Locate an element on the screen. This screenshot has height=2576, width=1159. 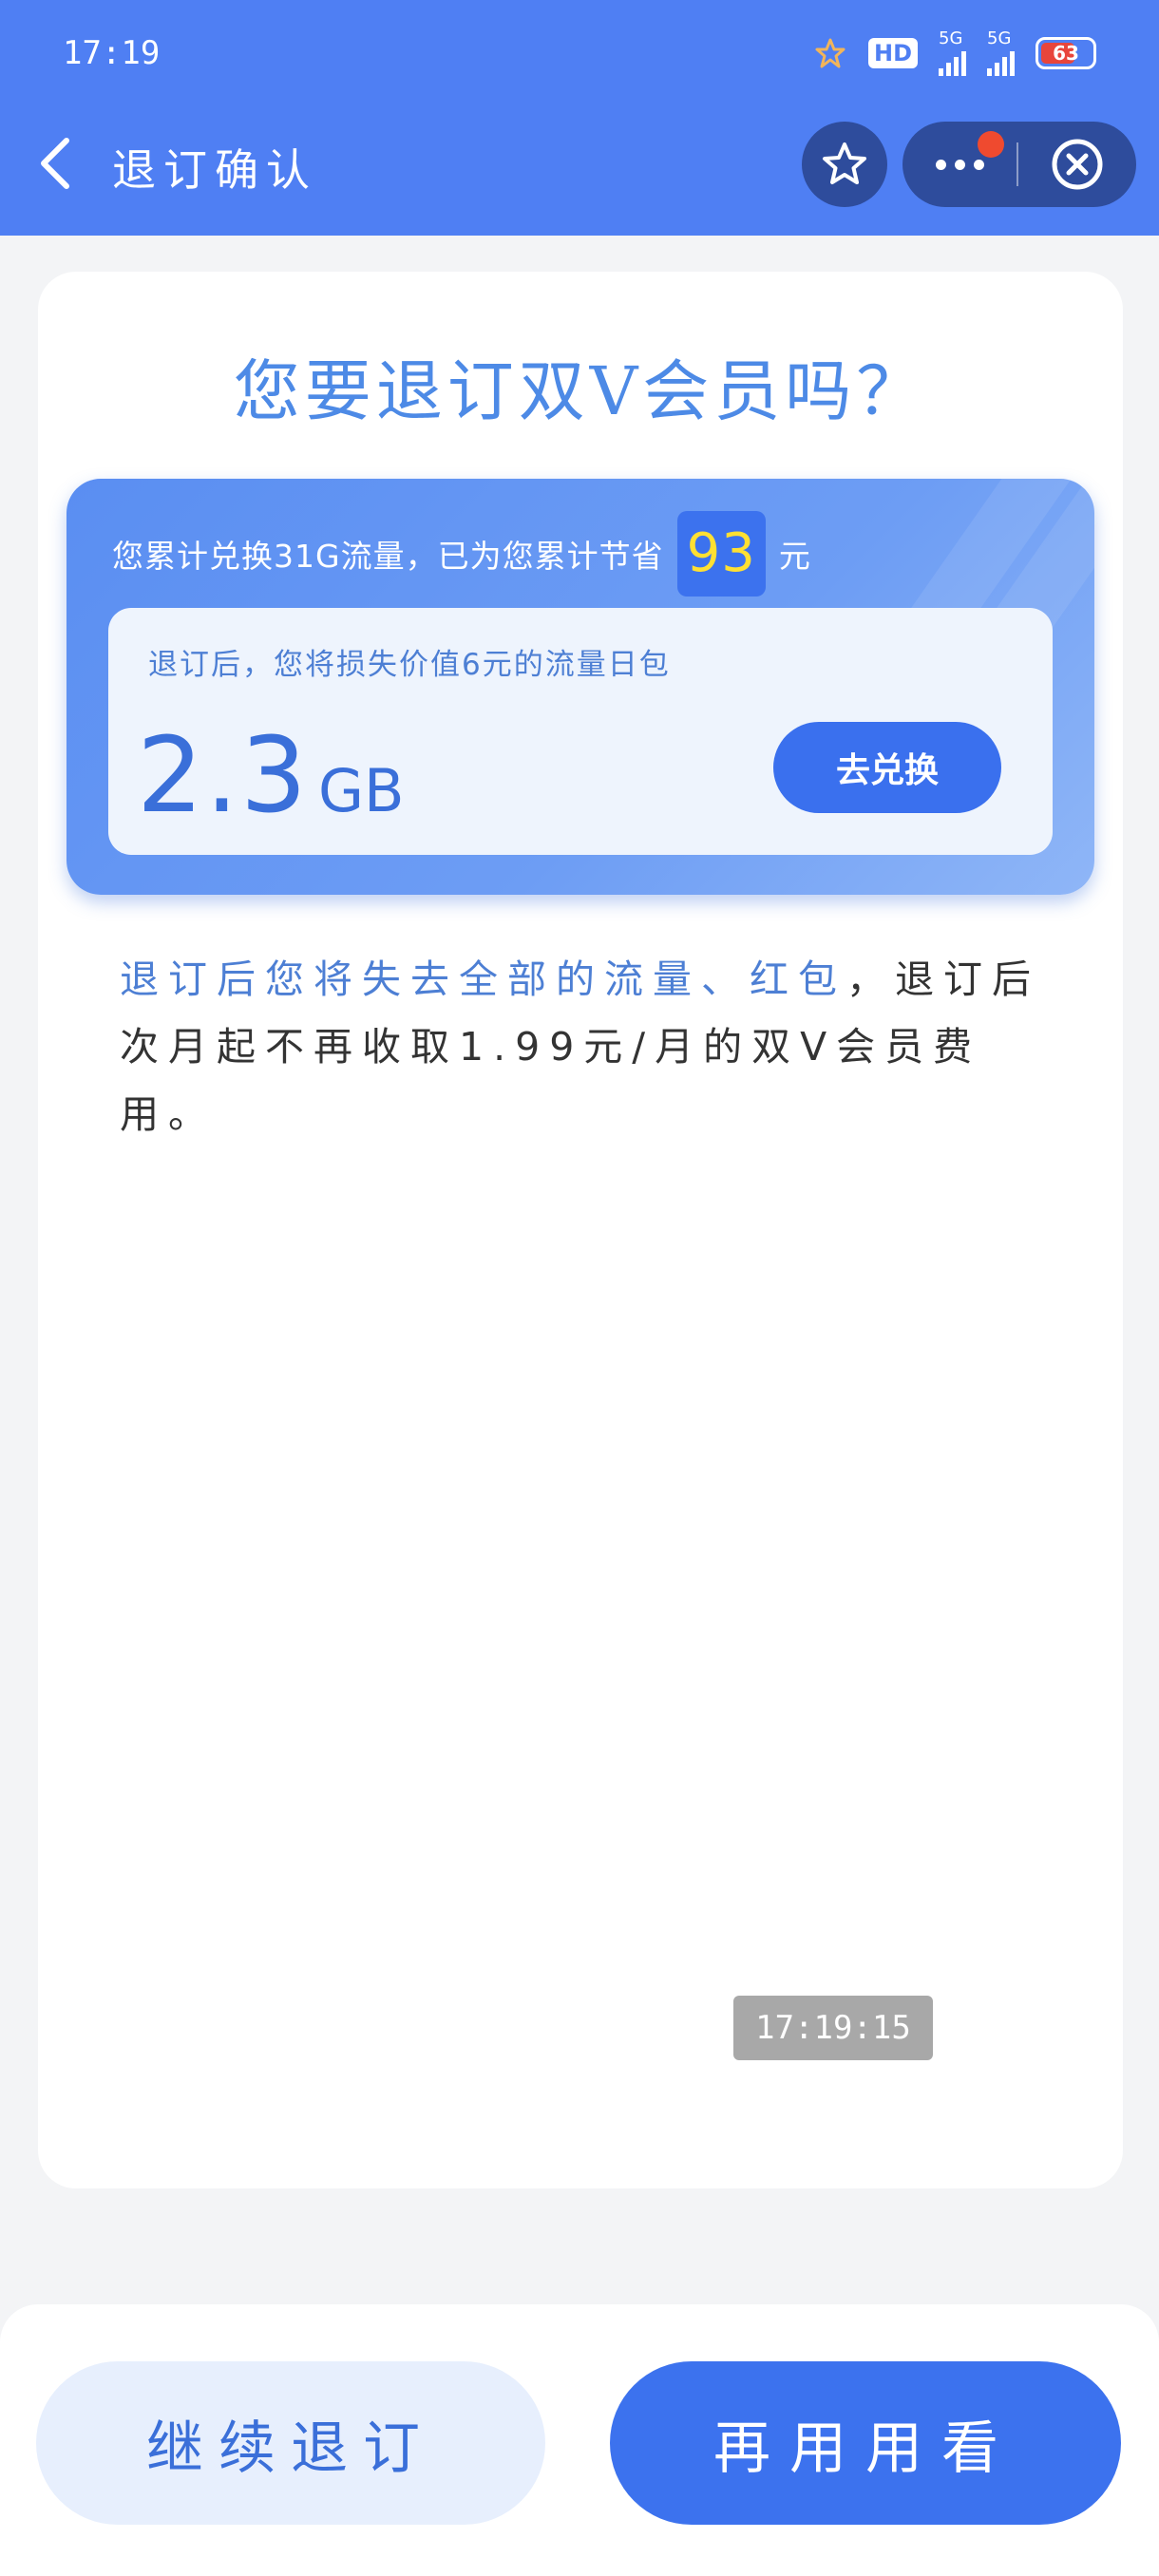
signal-icon-2: 5G is located at coordinates (1001, 53).